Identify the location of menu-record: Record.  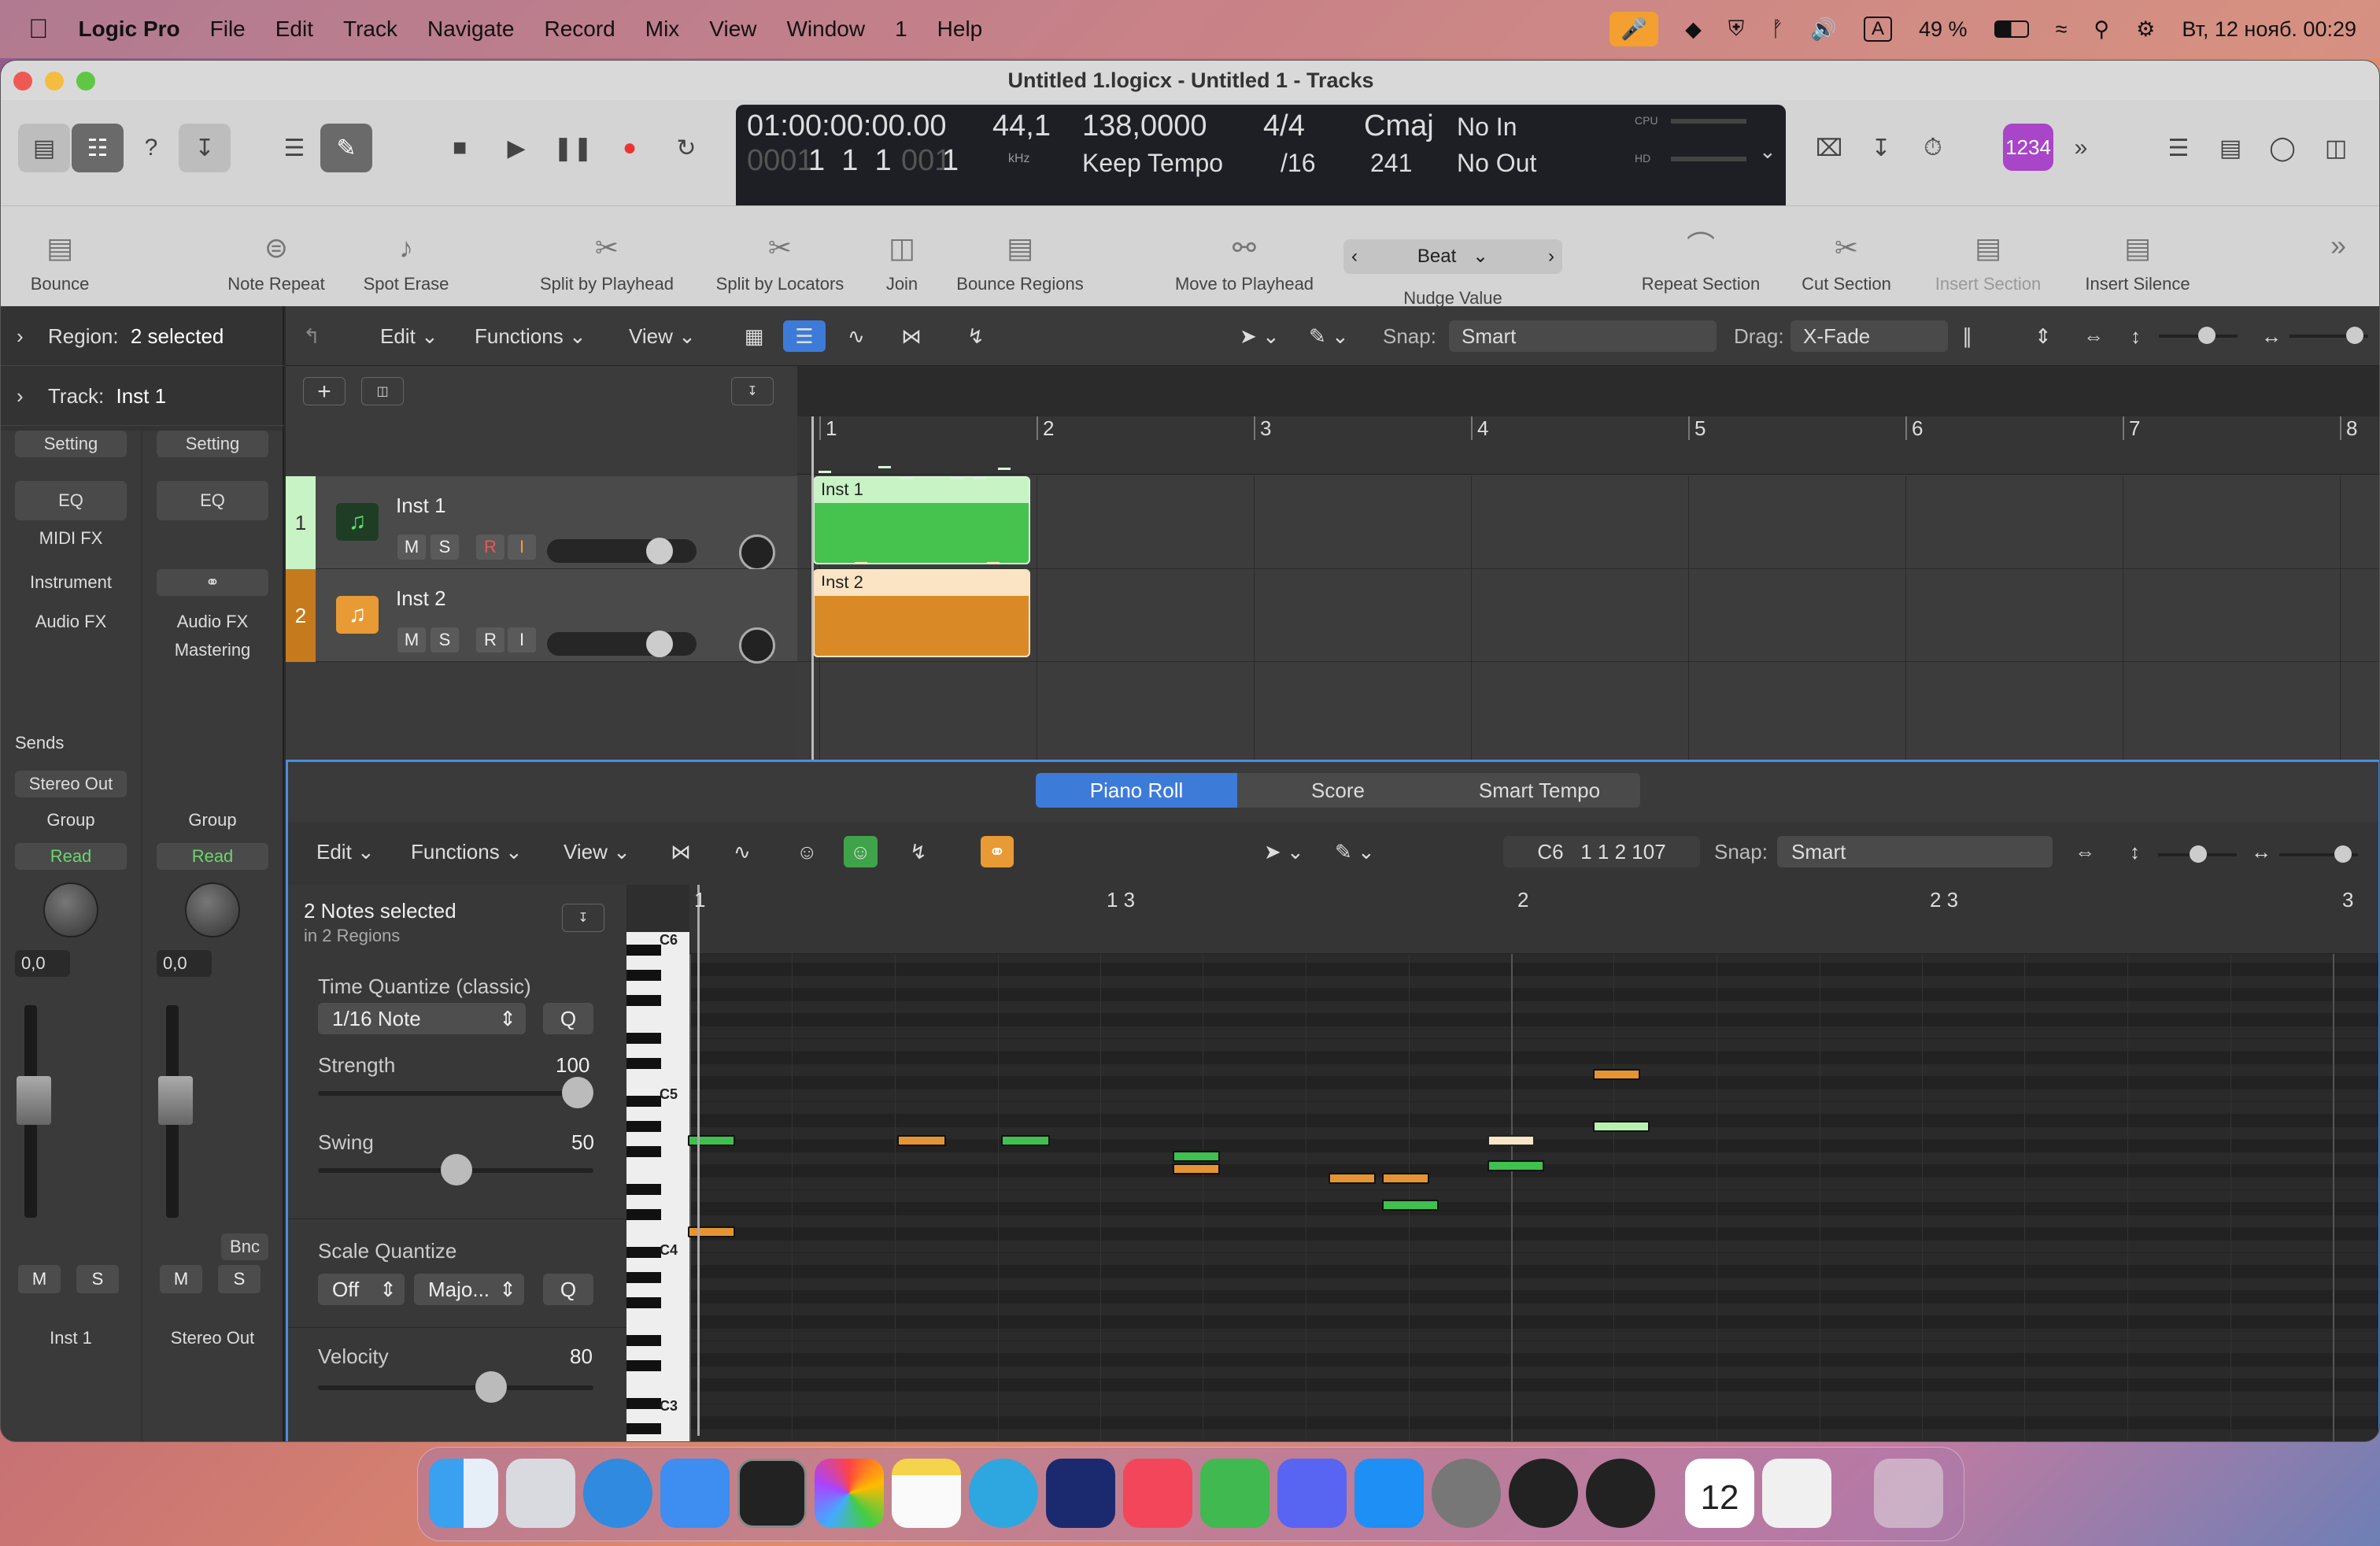
(579, 29).